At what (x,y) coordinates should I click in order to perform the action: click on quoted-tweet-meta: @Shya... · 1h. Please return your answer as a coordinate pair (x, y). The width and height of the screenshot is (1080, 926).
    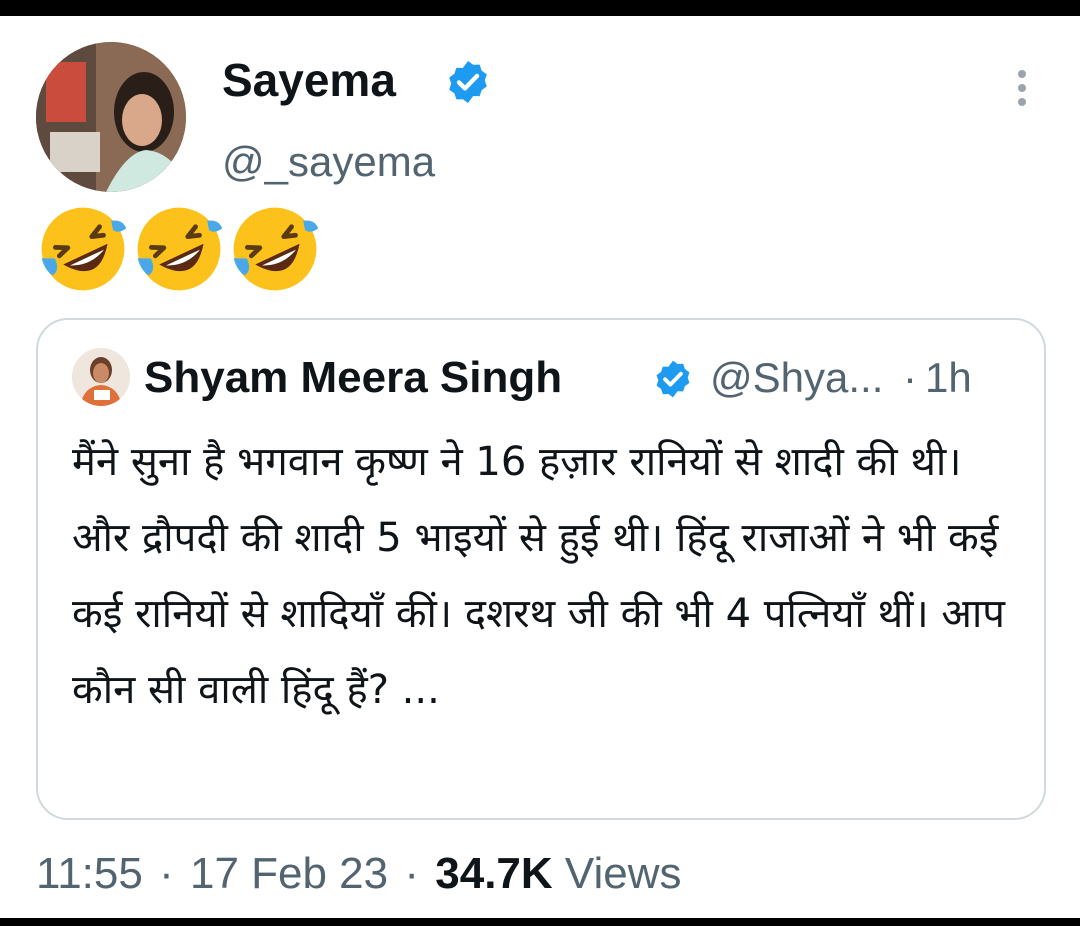
    Looking at the image, I should click on (841, 378).